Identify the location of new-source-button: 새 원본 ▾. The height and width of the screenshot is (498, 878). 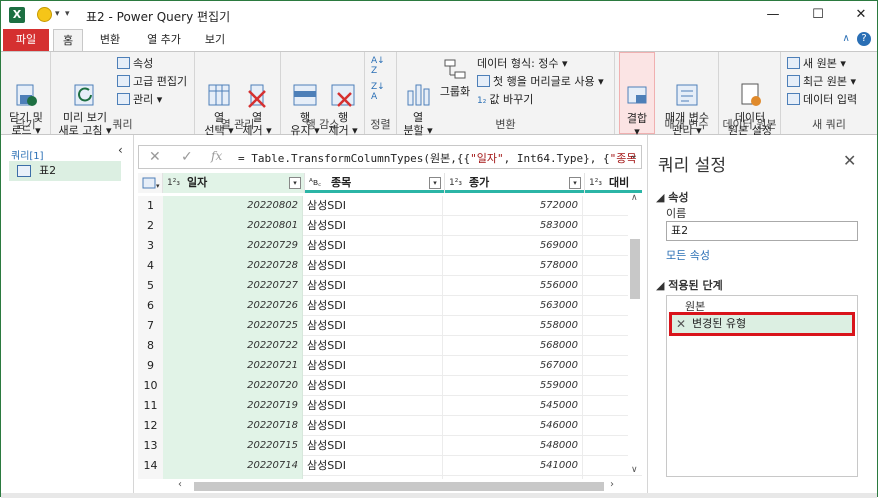
(816, 64).